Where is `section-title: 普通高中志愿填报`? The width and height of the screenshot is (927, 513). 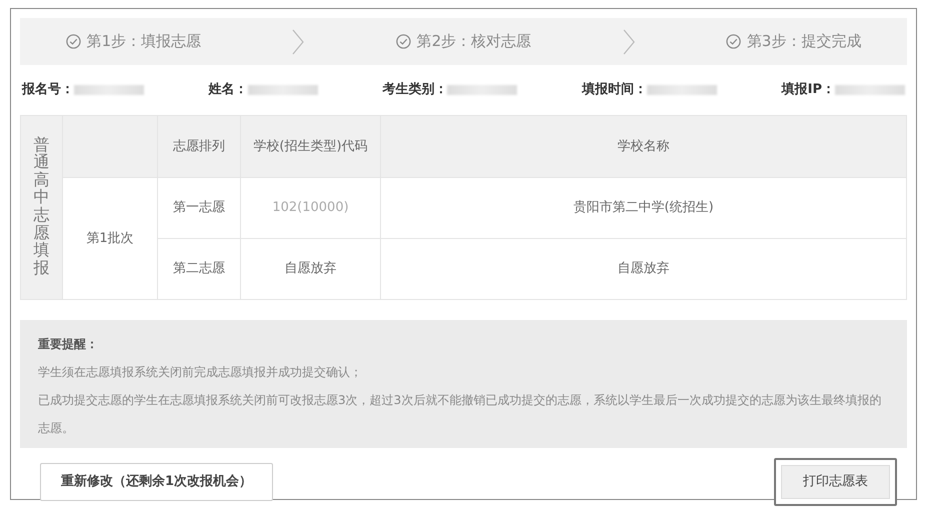
section-title: 普通高中志愿填报 is located at coordinates (42, 206).